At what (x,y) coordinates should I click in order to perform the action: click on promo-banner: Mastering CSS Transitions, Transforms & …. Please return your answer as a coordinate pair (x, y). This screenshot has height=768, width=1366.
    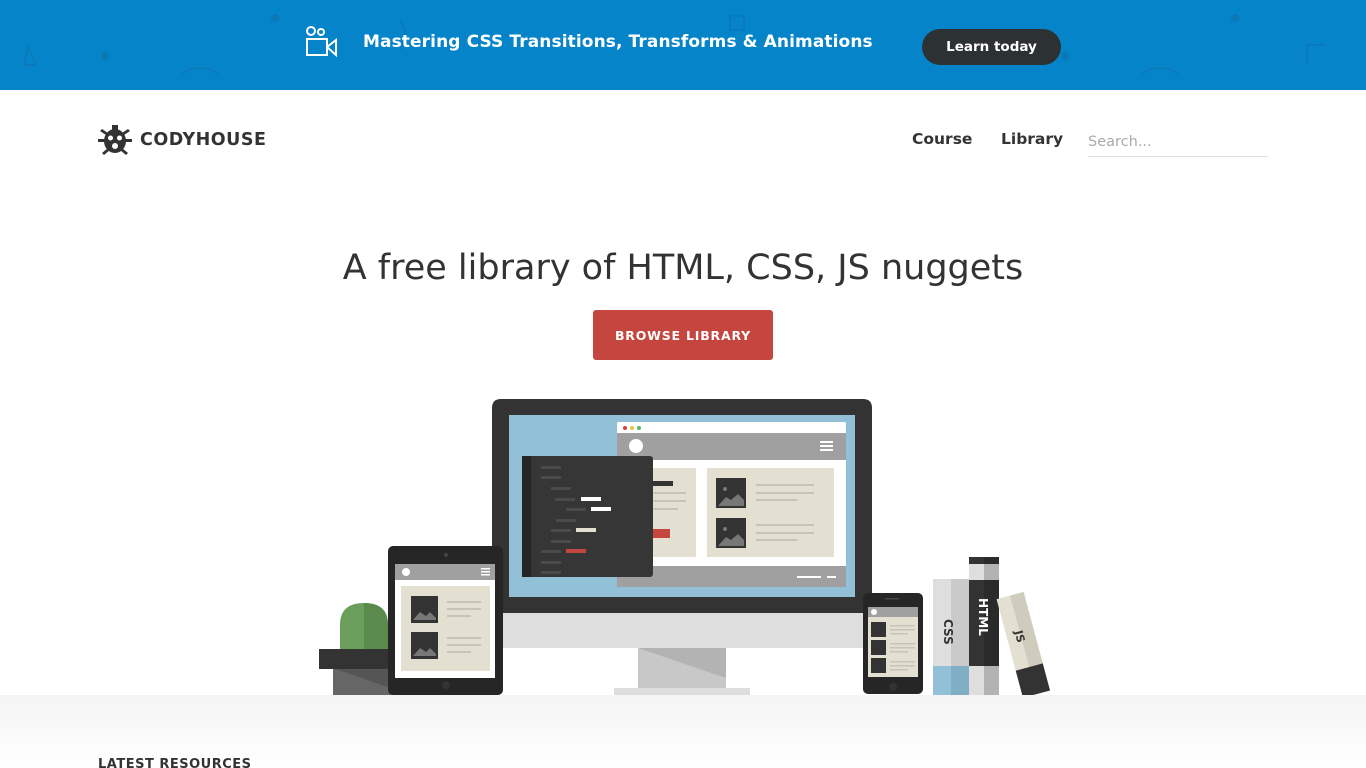
    Looking at the image, I should click on (683, 45).